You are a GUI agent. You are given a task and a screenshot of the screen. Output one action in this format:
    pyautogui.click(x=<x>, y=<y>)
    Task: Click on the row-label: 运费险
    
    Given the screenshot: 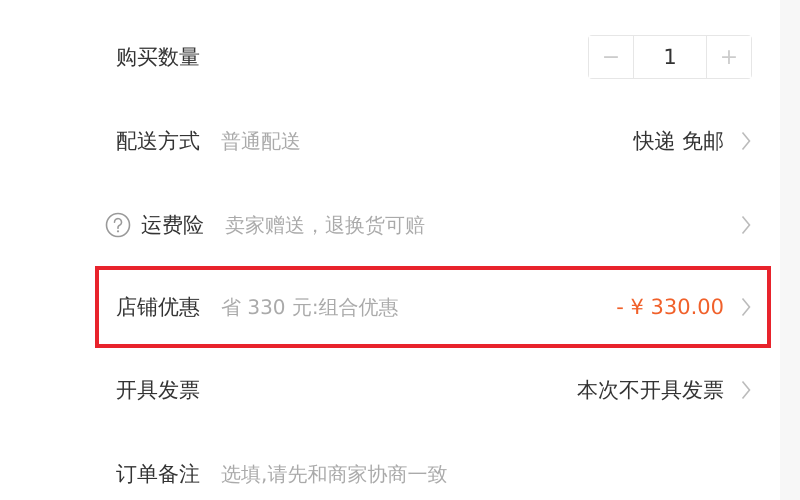 What is the action you would take?
    pyautogui.click(x=172, y=225)
    